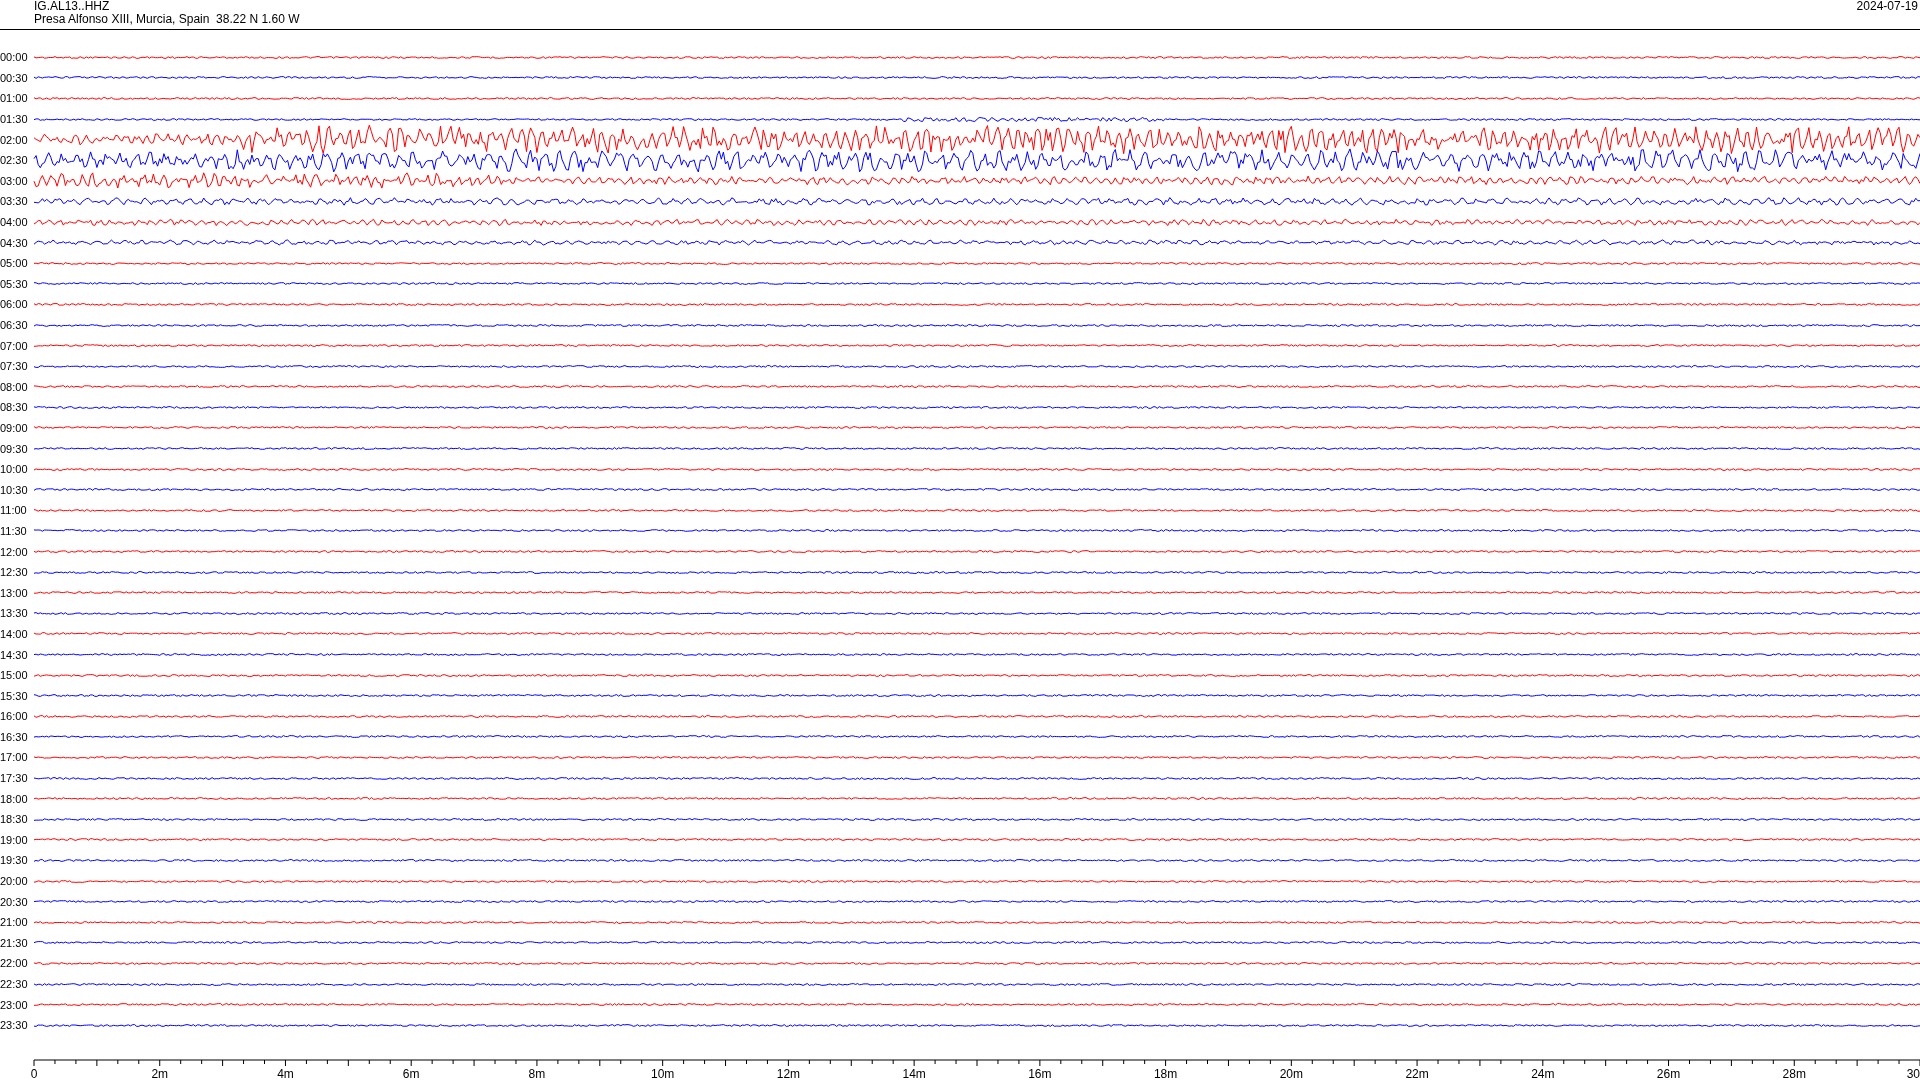 The width and height of the screenshot is (1920, 1080). I want to click on time-label: 21:00, so click(14, 922).